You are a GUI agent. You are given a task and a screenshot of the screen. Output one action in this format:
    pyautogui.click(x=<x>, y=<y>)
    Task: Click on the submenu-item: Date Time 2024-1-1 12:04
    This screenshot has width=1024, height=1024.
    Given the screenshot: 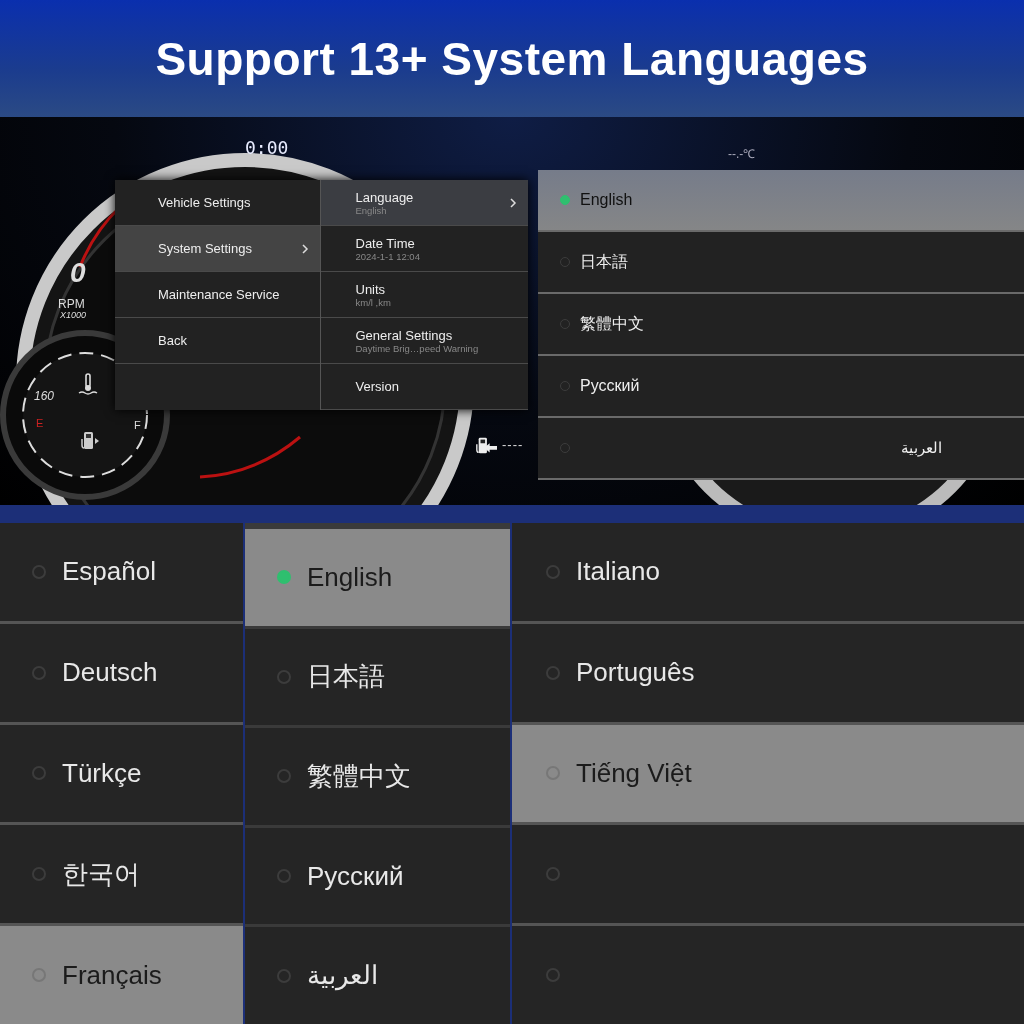 What is the action you would take?
    pyautogui.click(x=424, y=249)
    